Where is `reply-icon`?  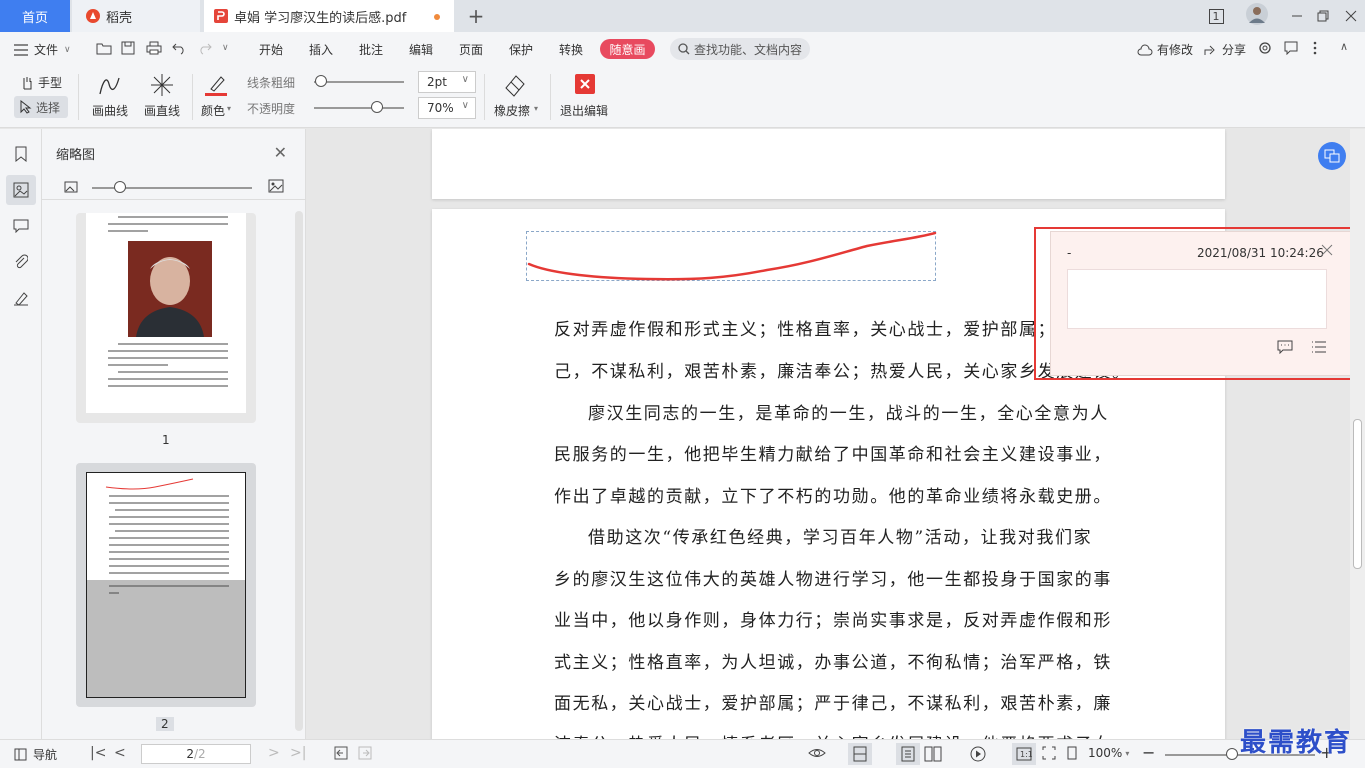 reply-icon is located at coordinates (1285, 347).